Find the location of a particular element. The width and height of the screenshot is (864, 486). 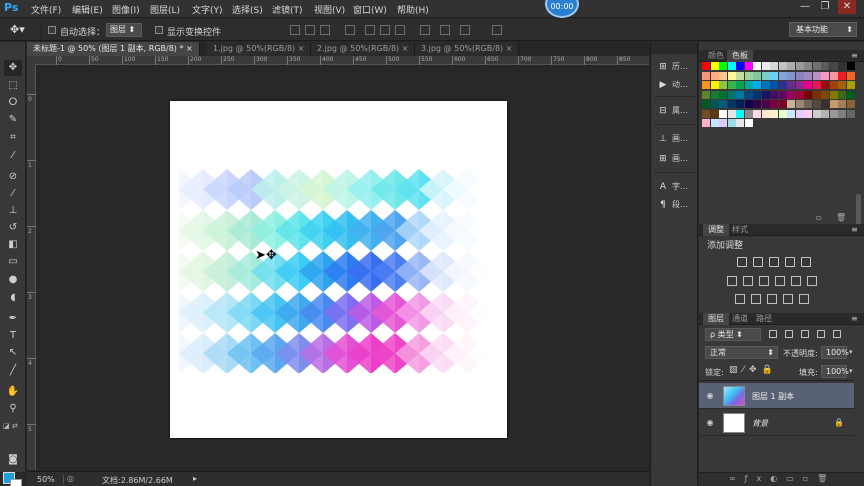

menu-item: 图层(L) is located at coordinates (165, 9).